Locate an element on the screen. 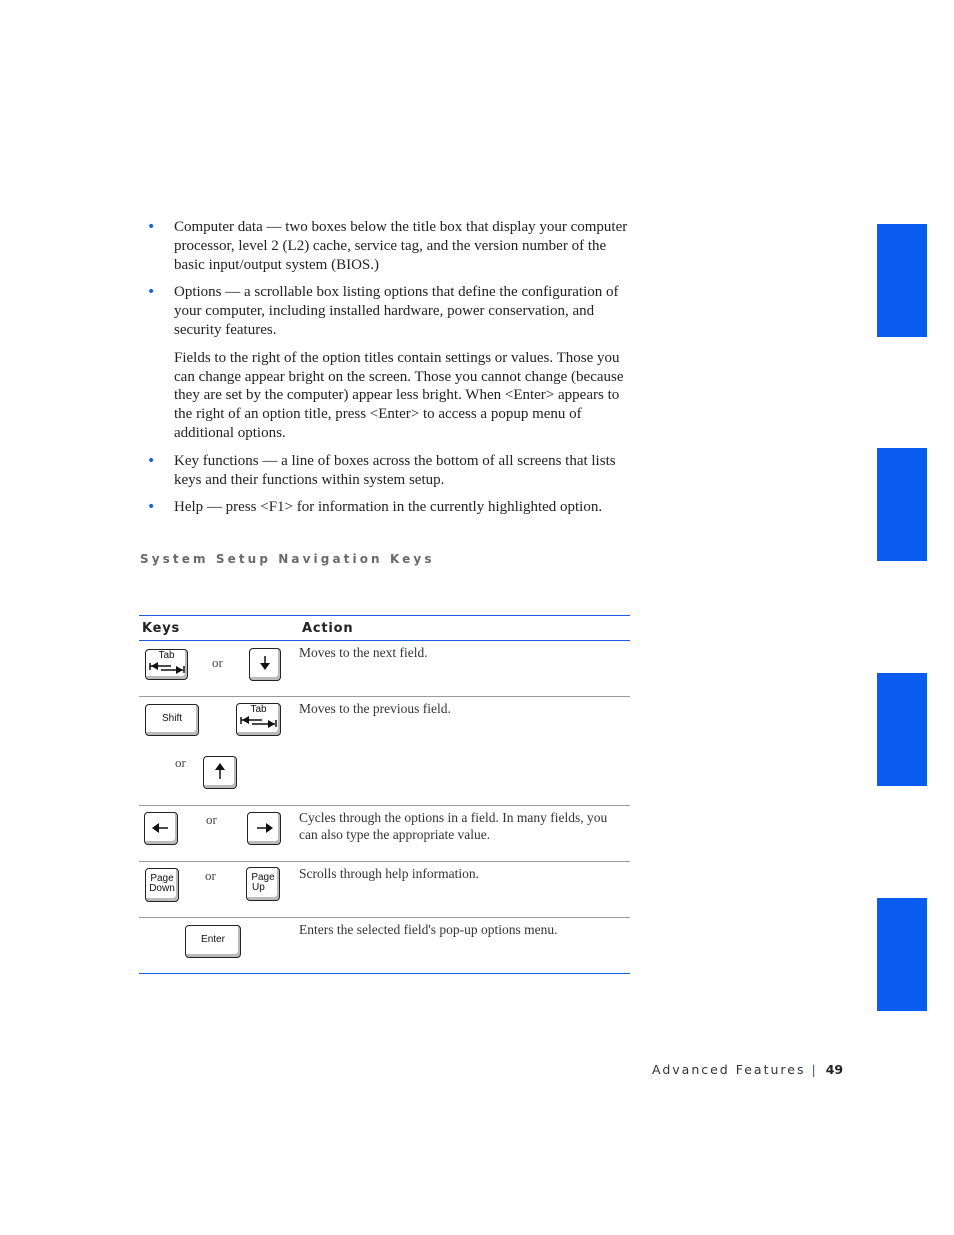 Image resolution: width=954 pixels, height=1235 pixels. enter-key-icon: Enter is located at coordinates (213, 941).